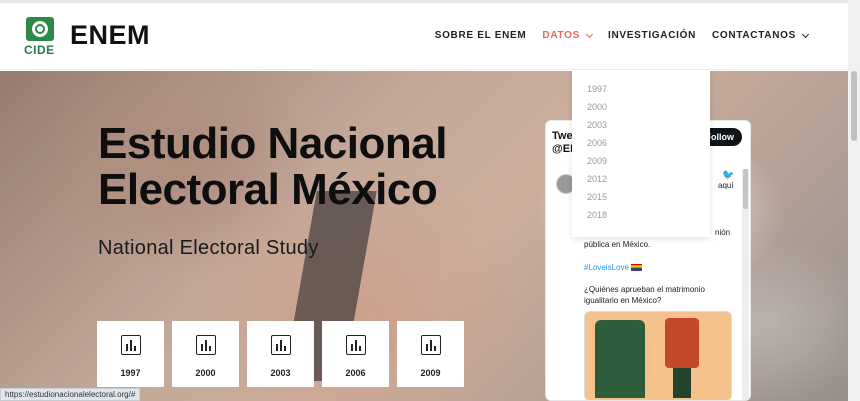 Image resolution: width=860 pixels, height=401 pixels. Describe the element at coordinates (110, 35) in the screenshot. I see `site-brand: ENEM` at that location.